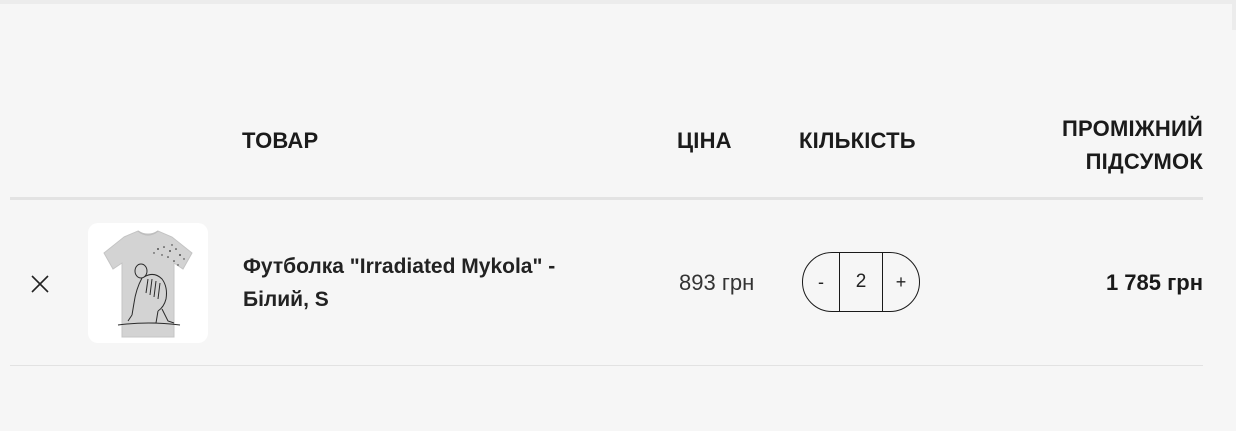 This screenshot has width=1236, height=431. I want to click on header-subtotal-line2: ПІДСУМОК, so click(1144, 161).